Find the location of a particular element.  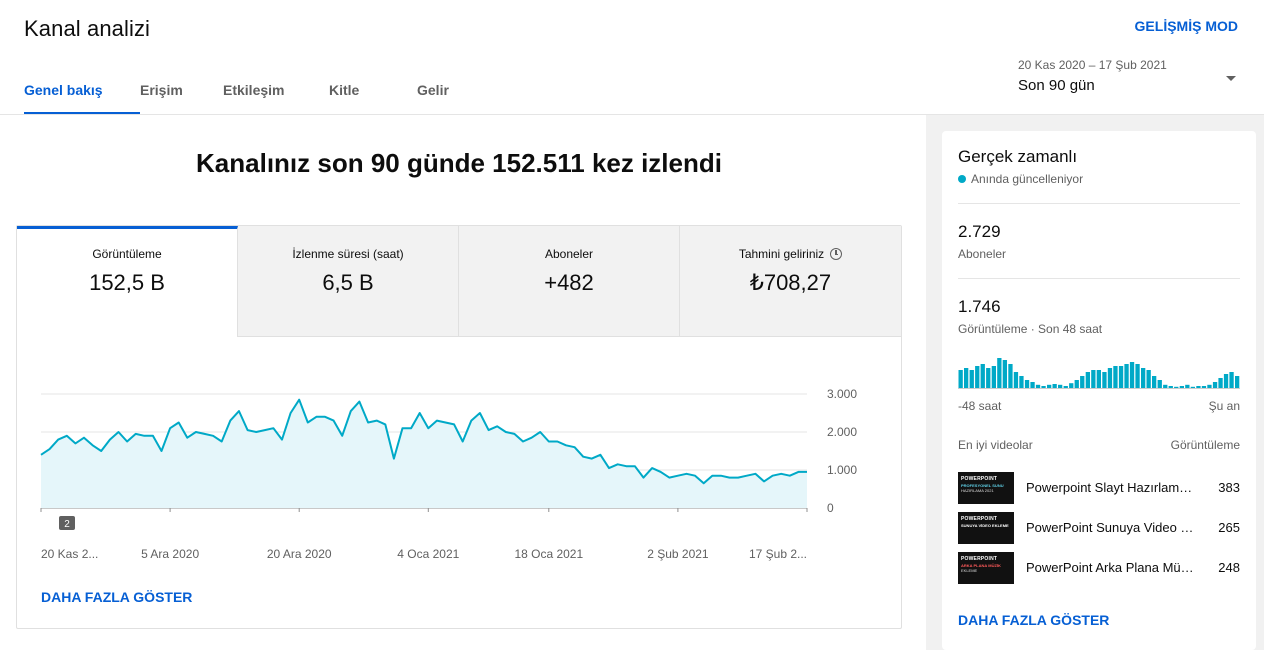

metric-label: İzlenme süresi (saat) is located at coordinates (348, 254).